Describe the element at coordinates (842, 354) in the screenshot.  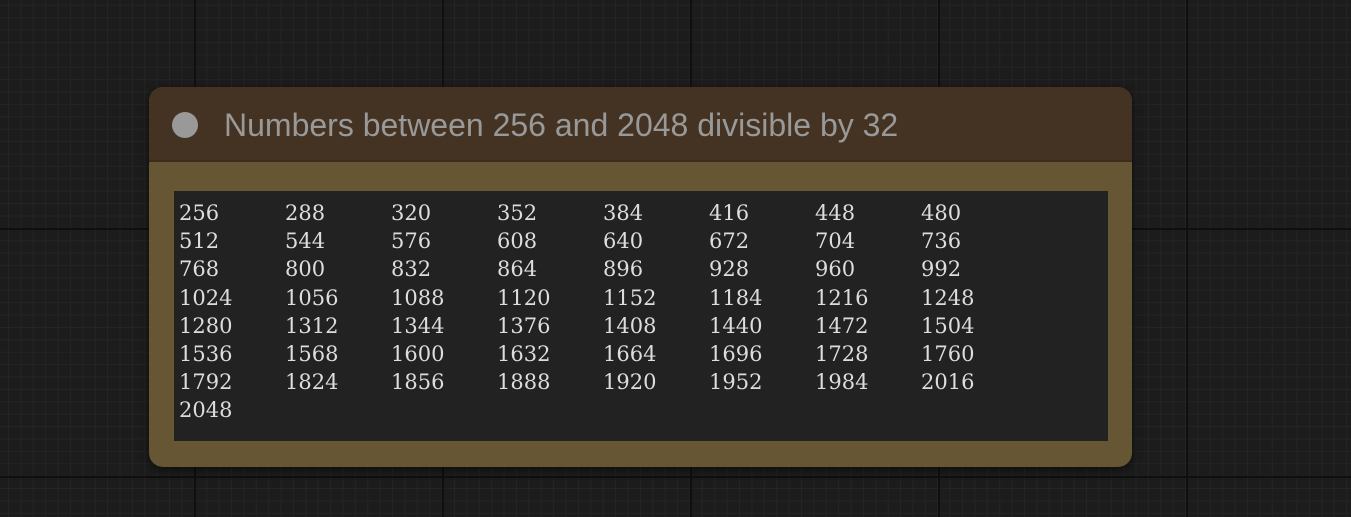
I see `output-number: 1728` at that location.